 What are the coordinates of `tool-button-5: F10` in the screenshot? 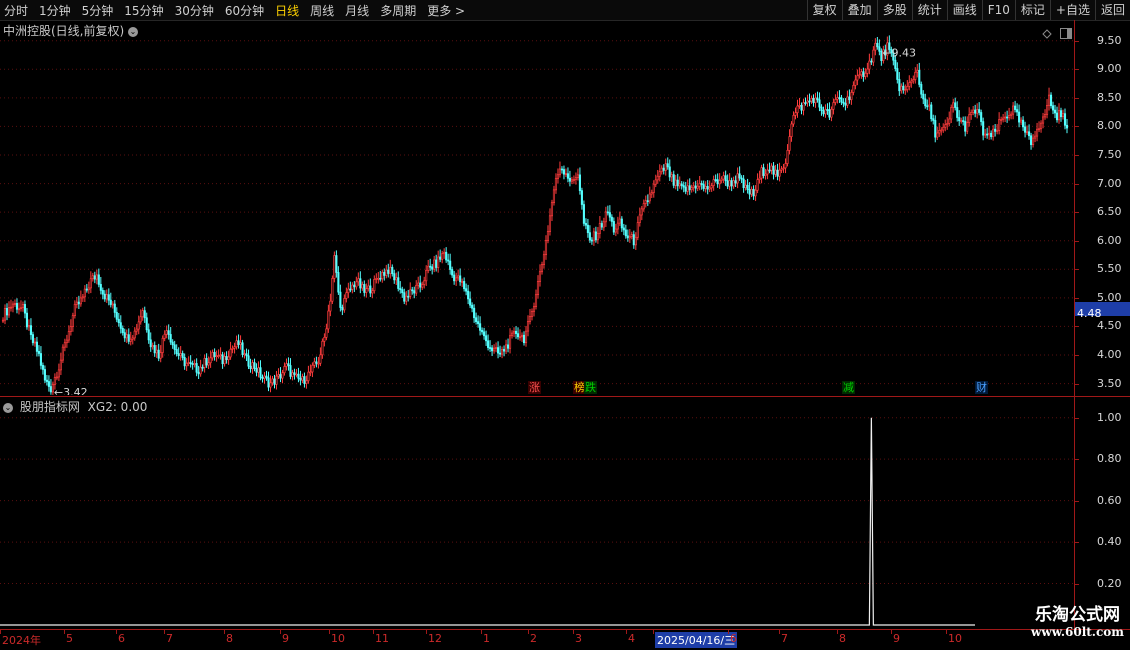 It's located at (998, 10).